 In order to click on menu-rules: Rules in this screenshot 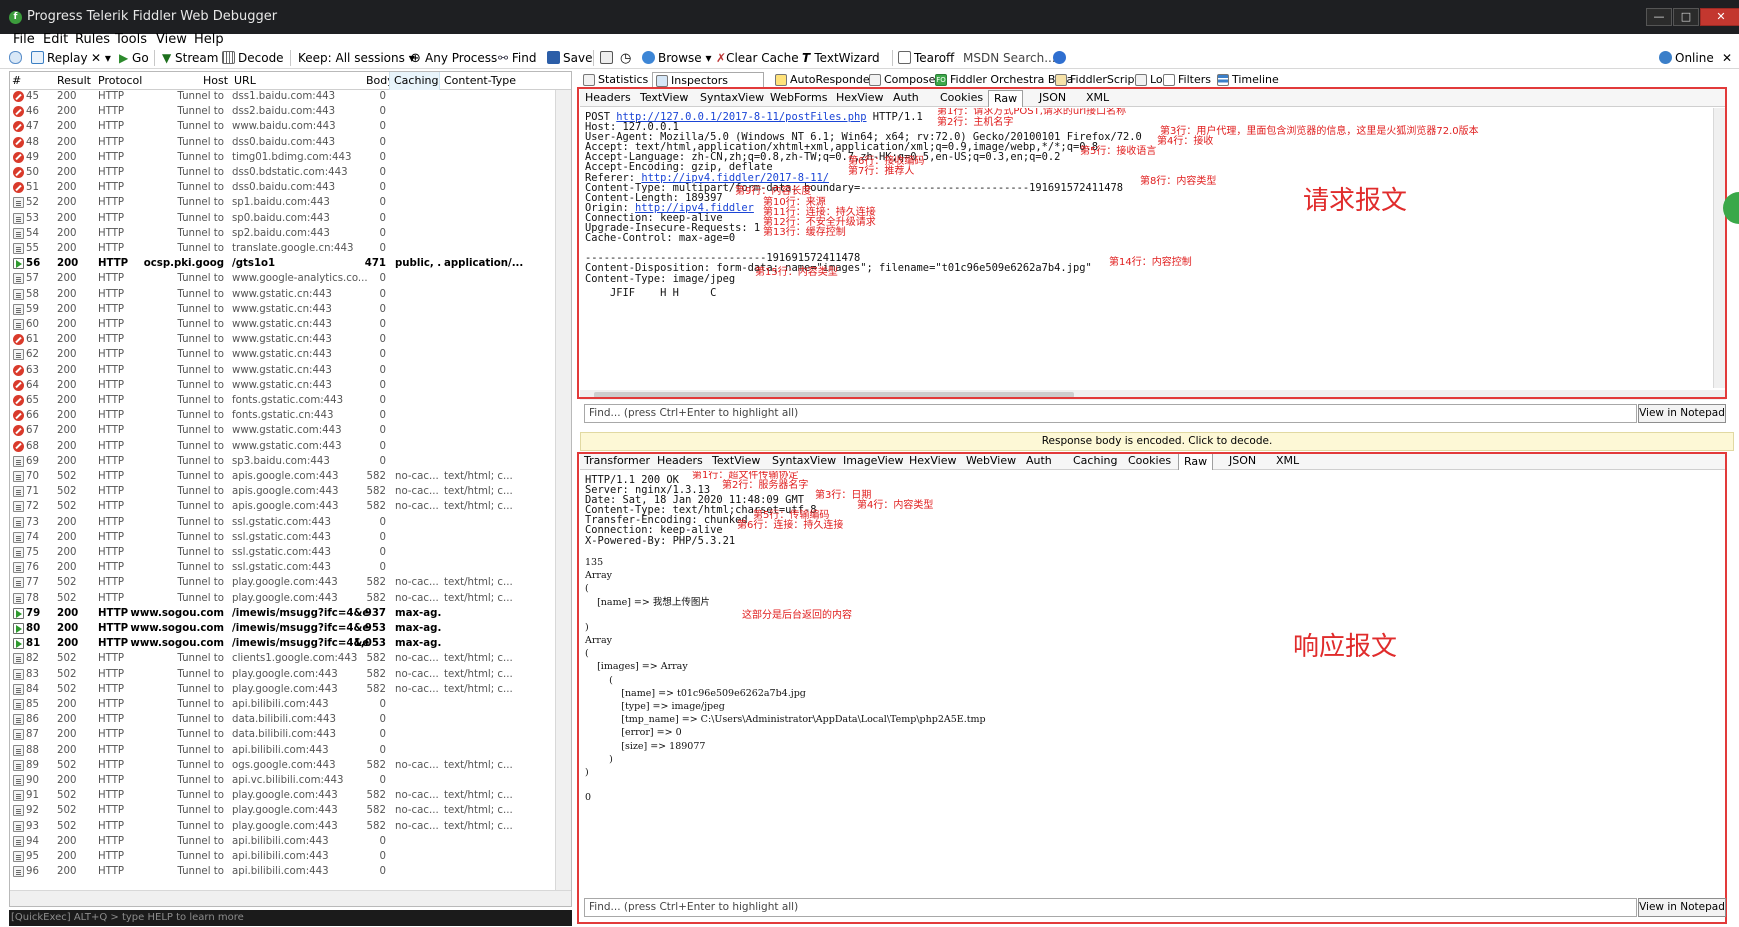, I will do `click(92, 39)`.